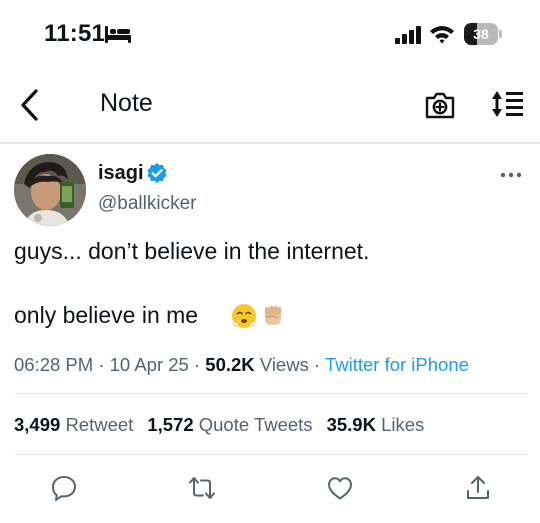 The height and width of the screenshot is (523, 540). I want to click on sort-icon, so click(507, 104).